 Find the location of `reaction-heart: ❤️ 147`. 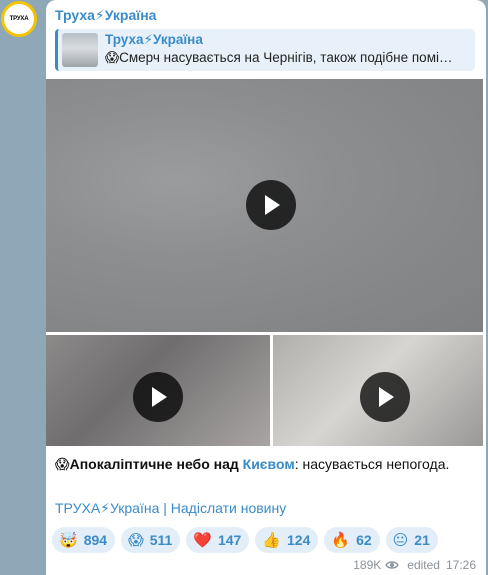

reaction-heart: ❤️ 147 is located at coordinates (218, 540).